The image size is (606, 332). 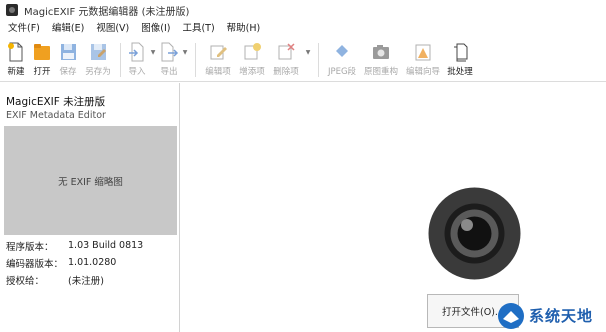 I want to click on info-row: 程序版本： 1.03 Build 0813, so click(x=91, y=245).